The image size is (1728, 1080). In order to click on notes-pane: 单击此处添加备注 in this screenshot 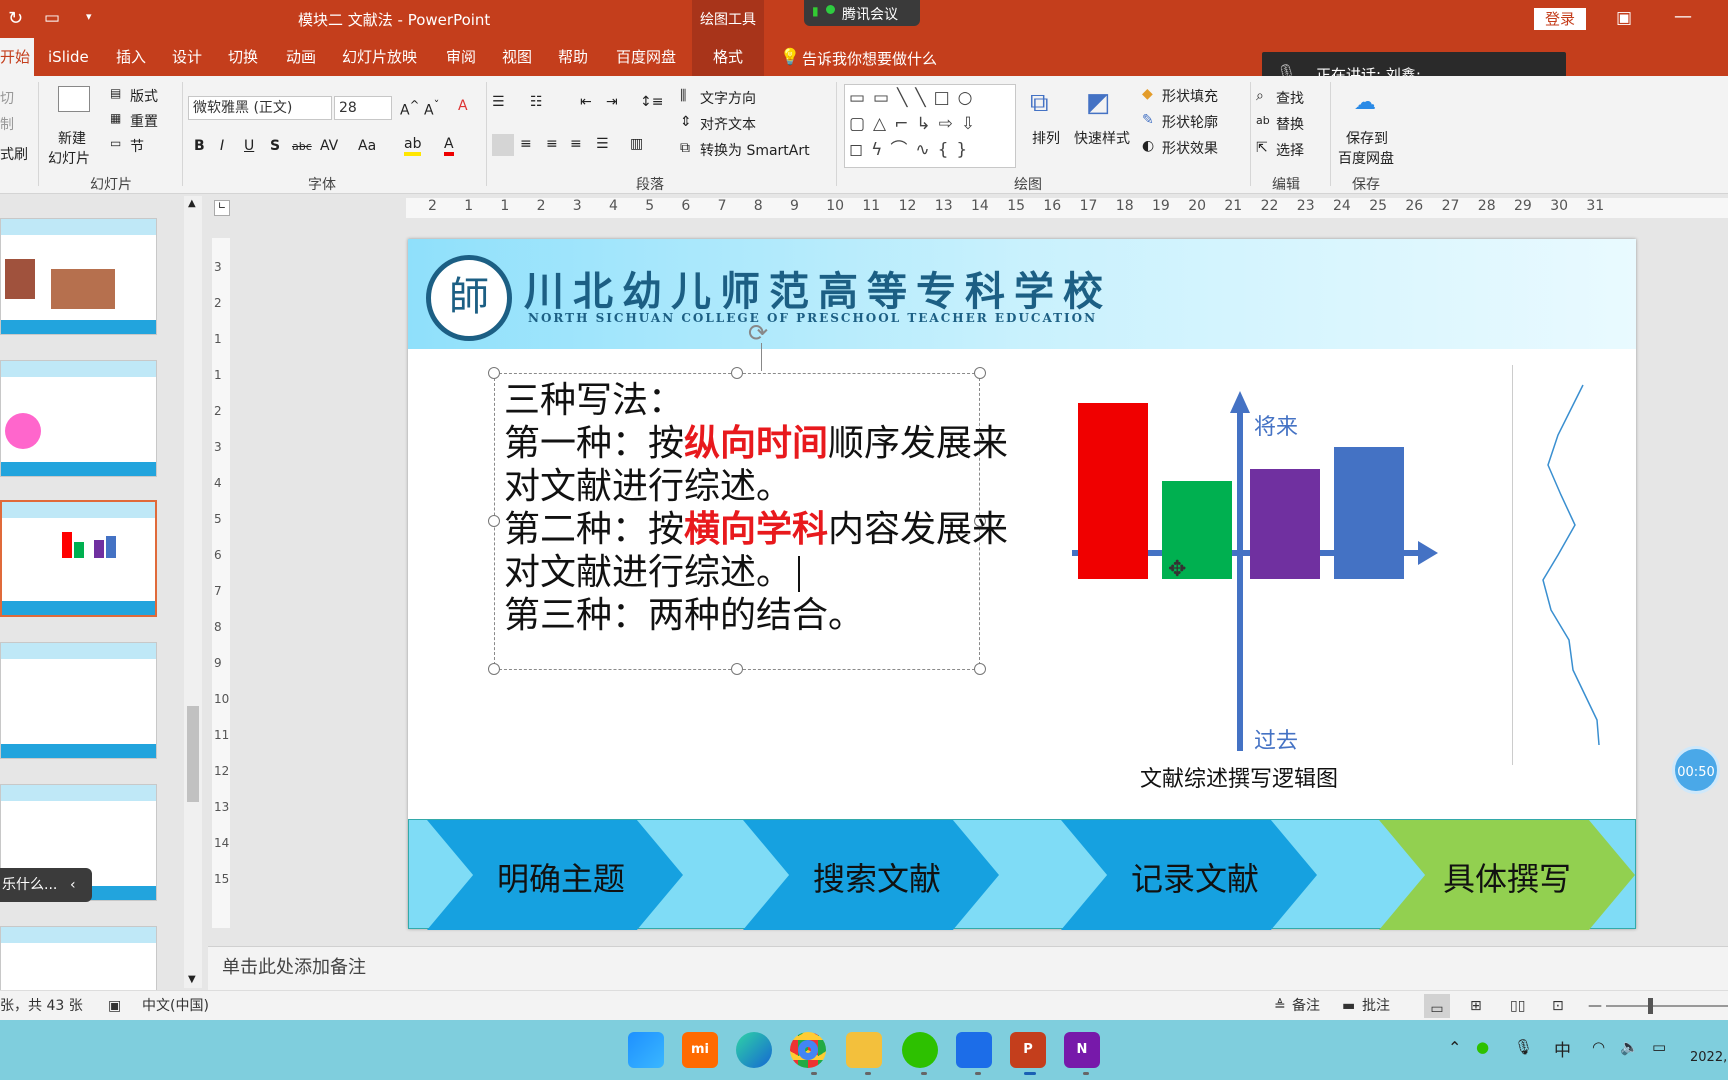, I will do `click(968, 969)`.